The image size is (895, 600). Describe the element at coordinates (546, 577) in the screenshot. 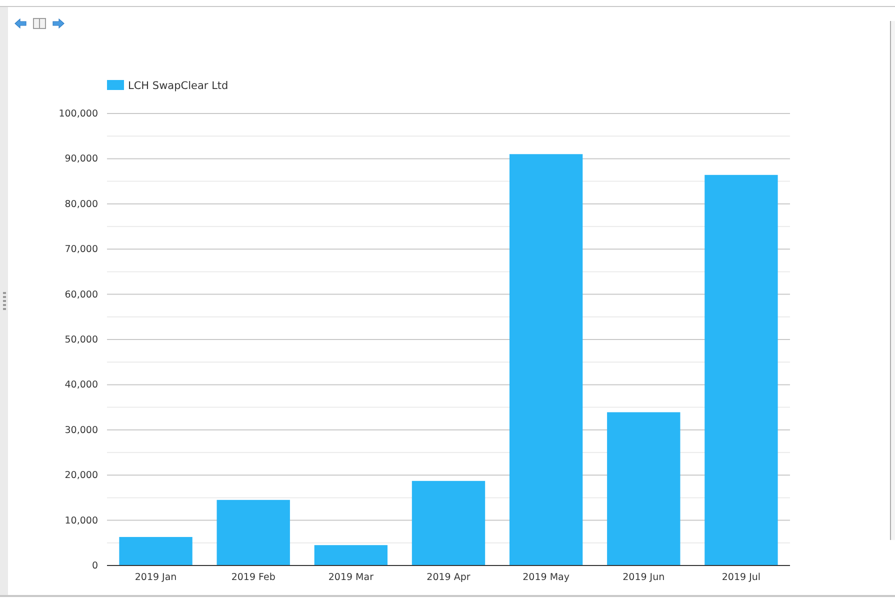

I see `x-axis-label: 2019 May` at that location.